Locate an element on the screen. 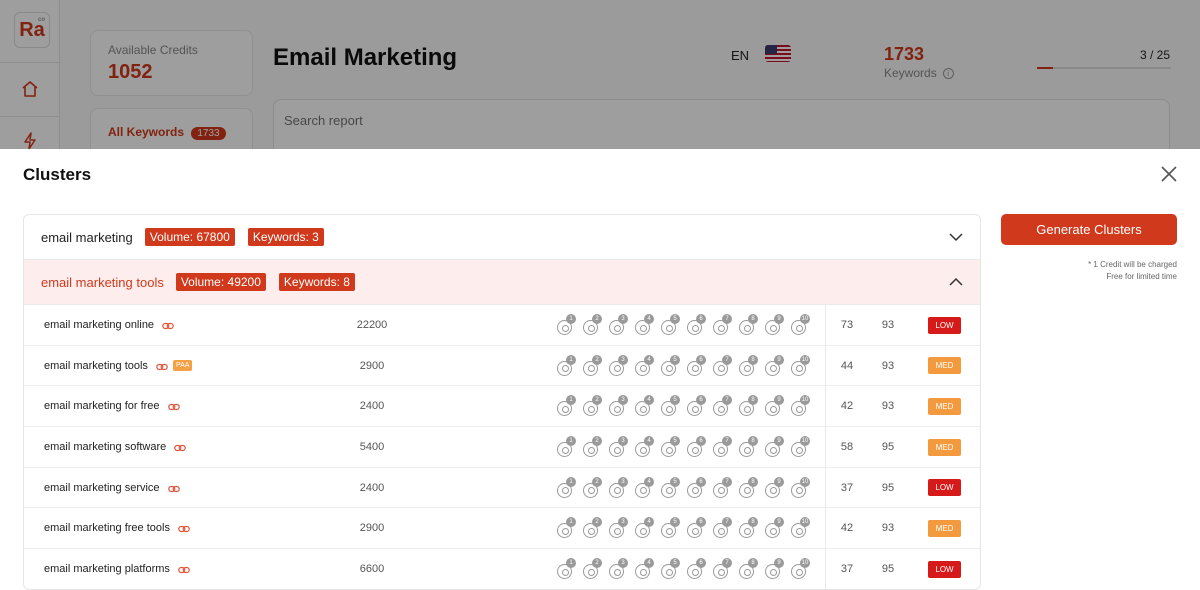 Image resolution: width=1200 pixels, height=590 pixels. chevron-down-icon is located at coordinates (956, 237).